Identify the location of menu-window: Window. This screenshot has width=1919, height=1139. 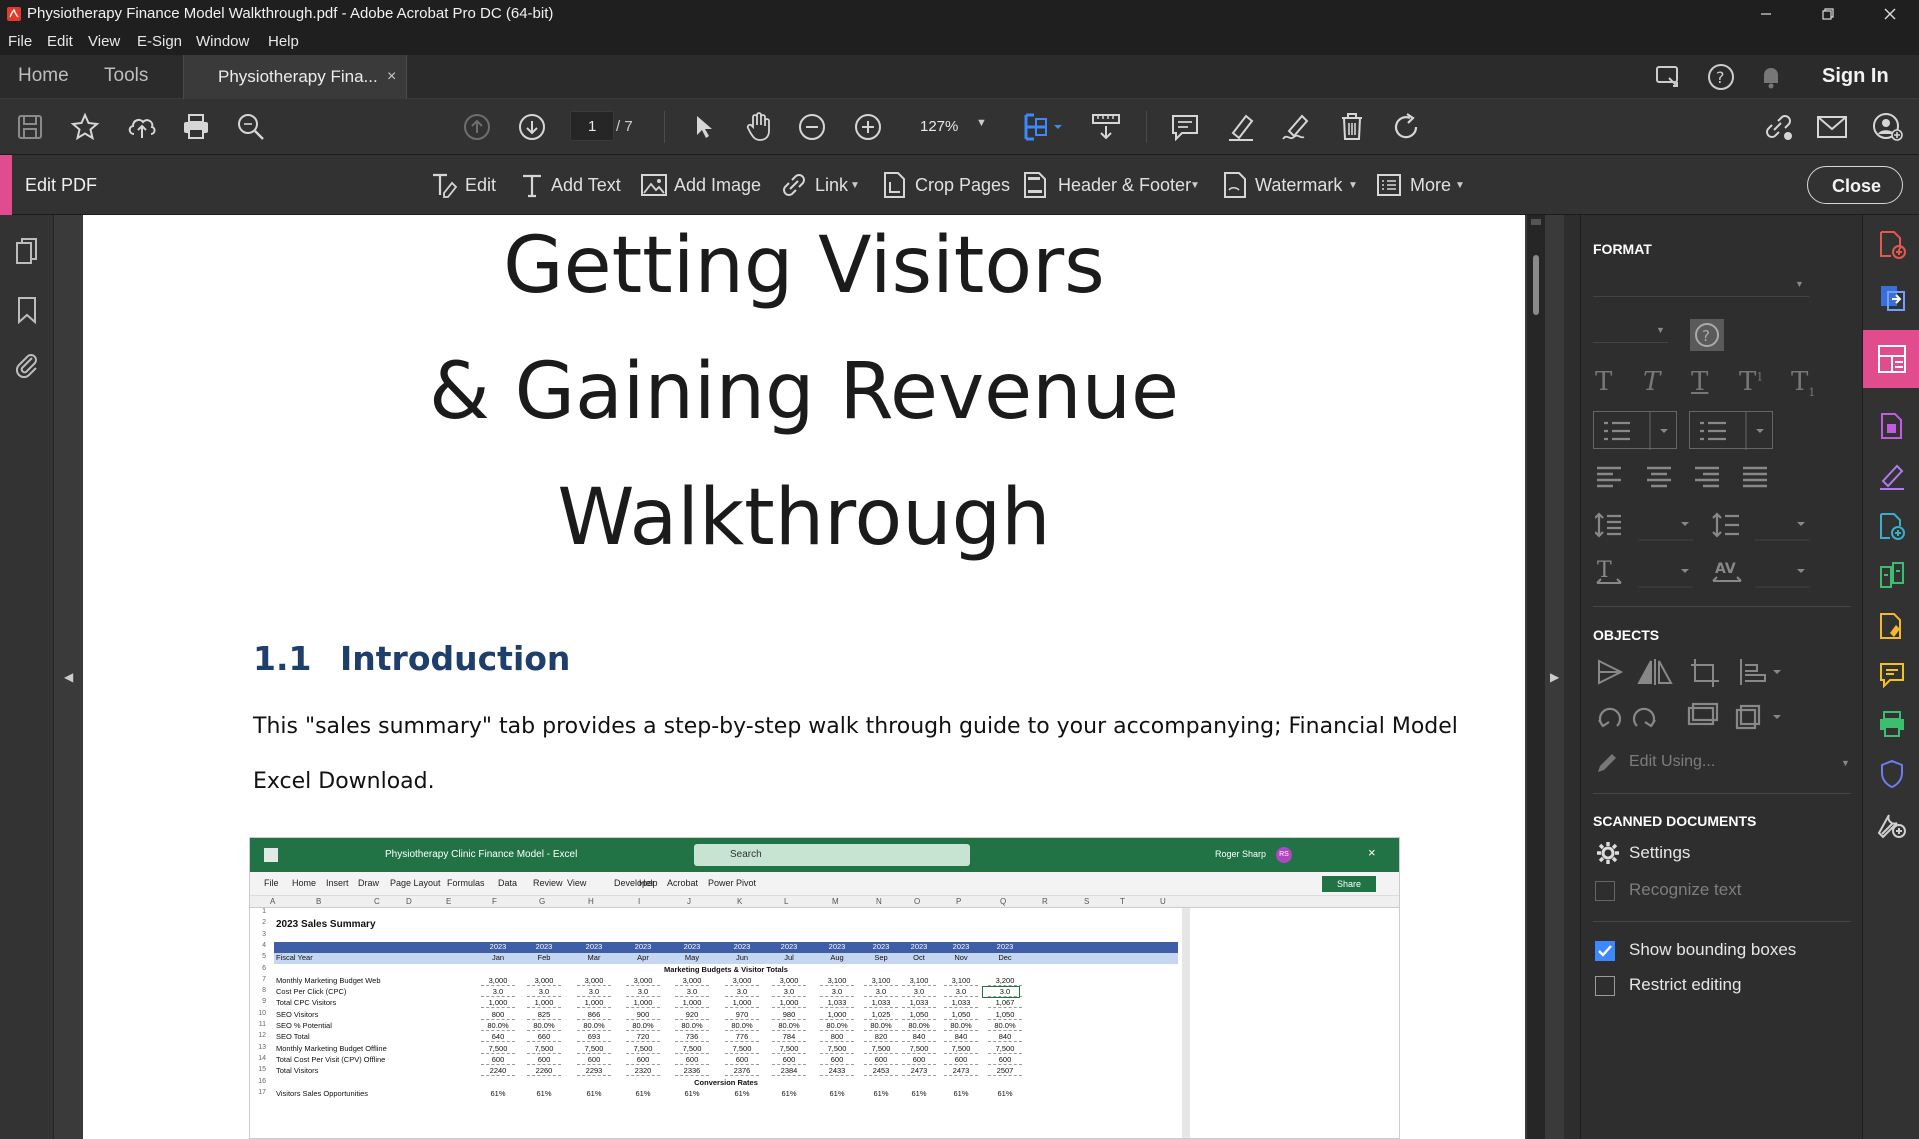
(222, 41).